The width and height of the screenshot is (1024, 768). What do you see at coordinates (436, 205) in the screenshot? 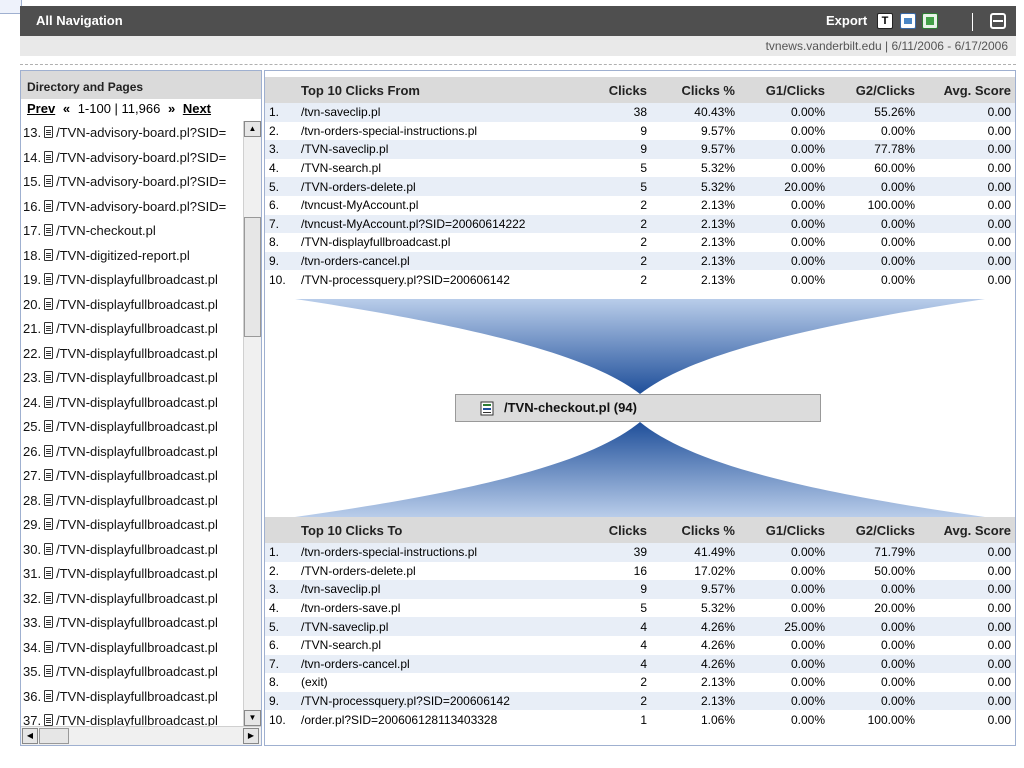
I see `page-link: /tvncust-MyAccount.pl` at bounding box center [436, 205].